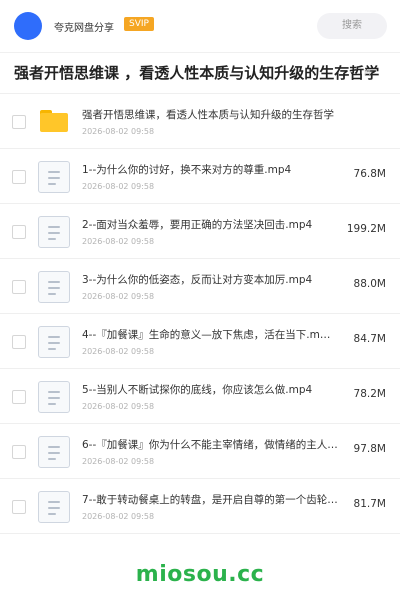  What do you see at coordinates (367, 72) in the screenshot?
I see `title-overflow-text: M` at bounding box center [367, 72].